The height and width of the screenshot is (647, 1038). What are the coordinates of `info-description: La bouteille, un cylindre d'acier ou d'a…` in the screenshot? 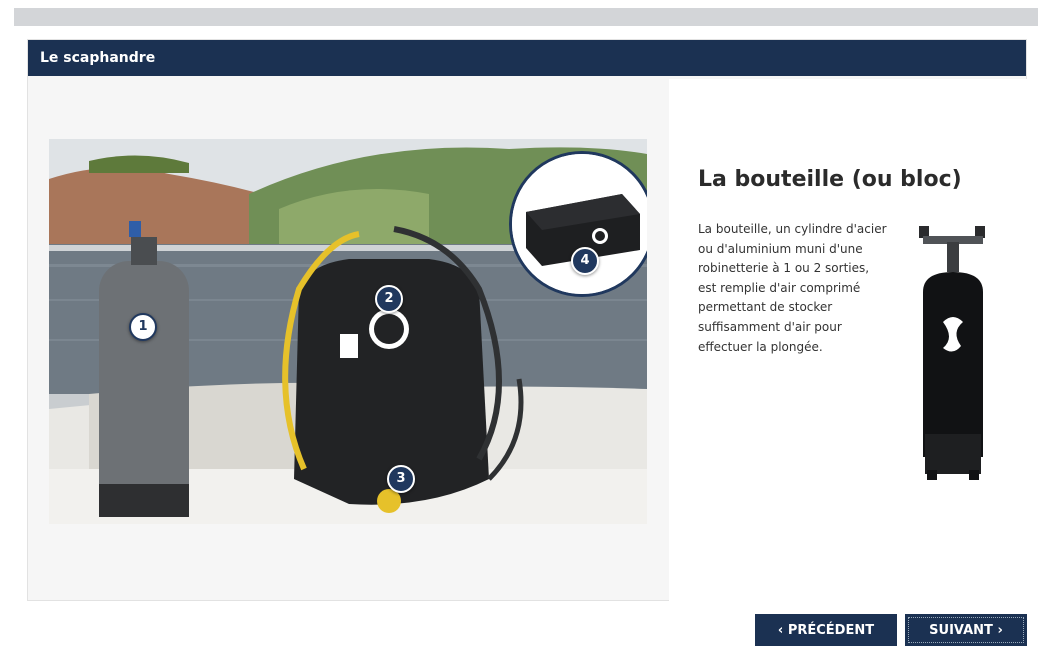 It's located at (792, 288).